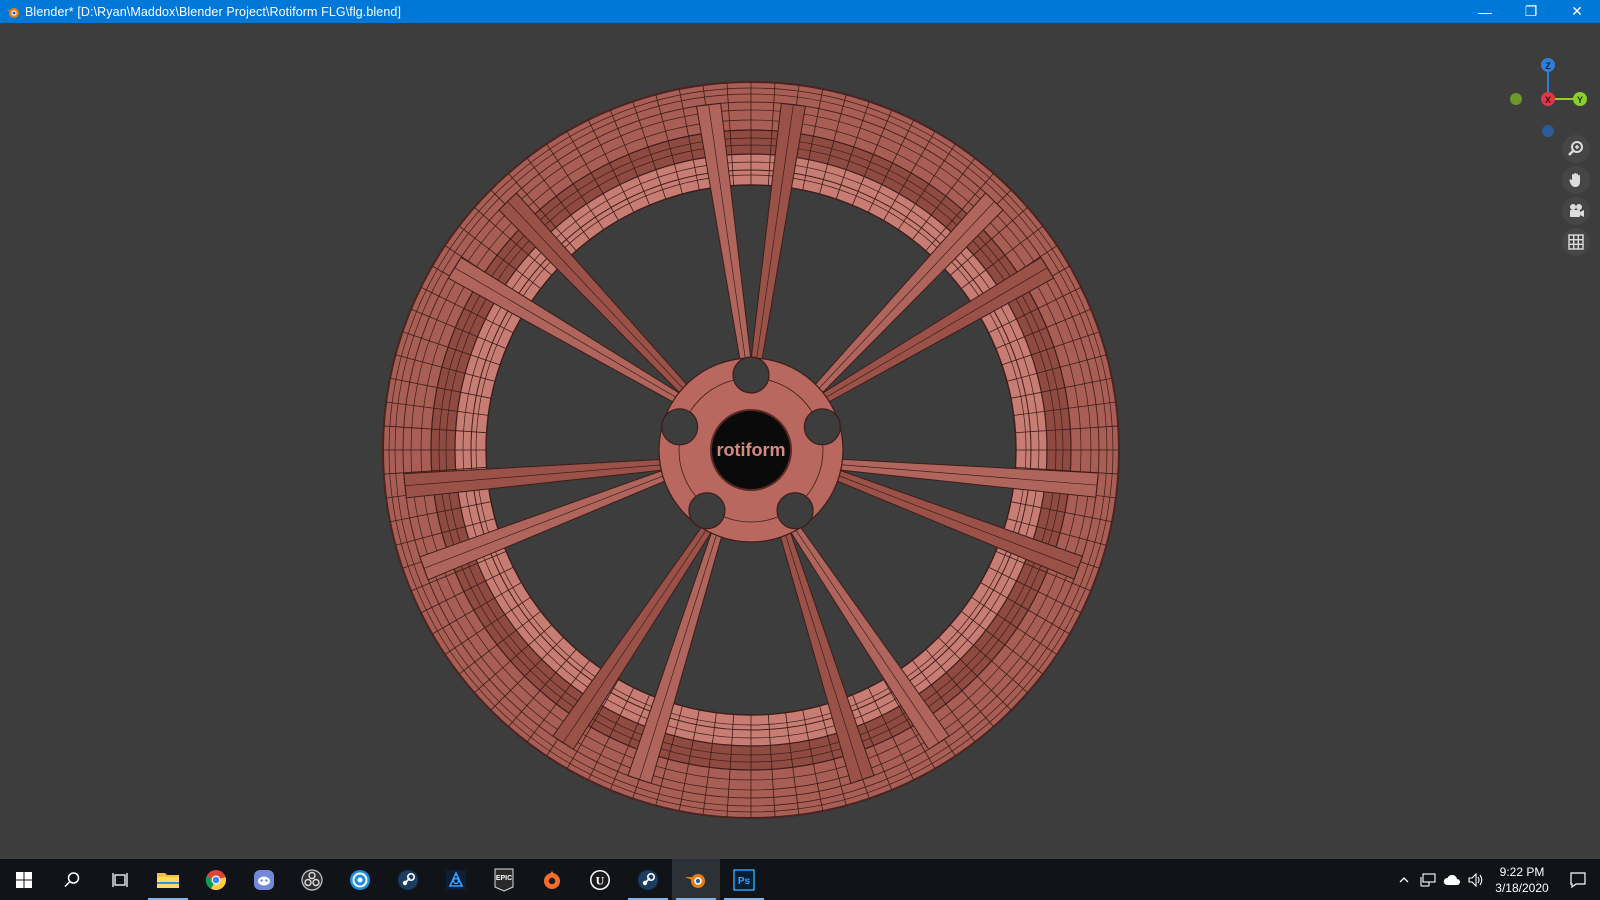 The image size is (1600, 900). I want to click on hand-pan-icon, so click(1576, 180).